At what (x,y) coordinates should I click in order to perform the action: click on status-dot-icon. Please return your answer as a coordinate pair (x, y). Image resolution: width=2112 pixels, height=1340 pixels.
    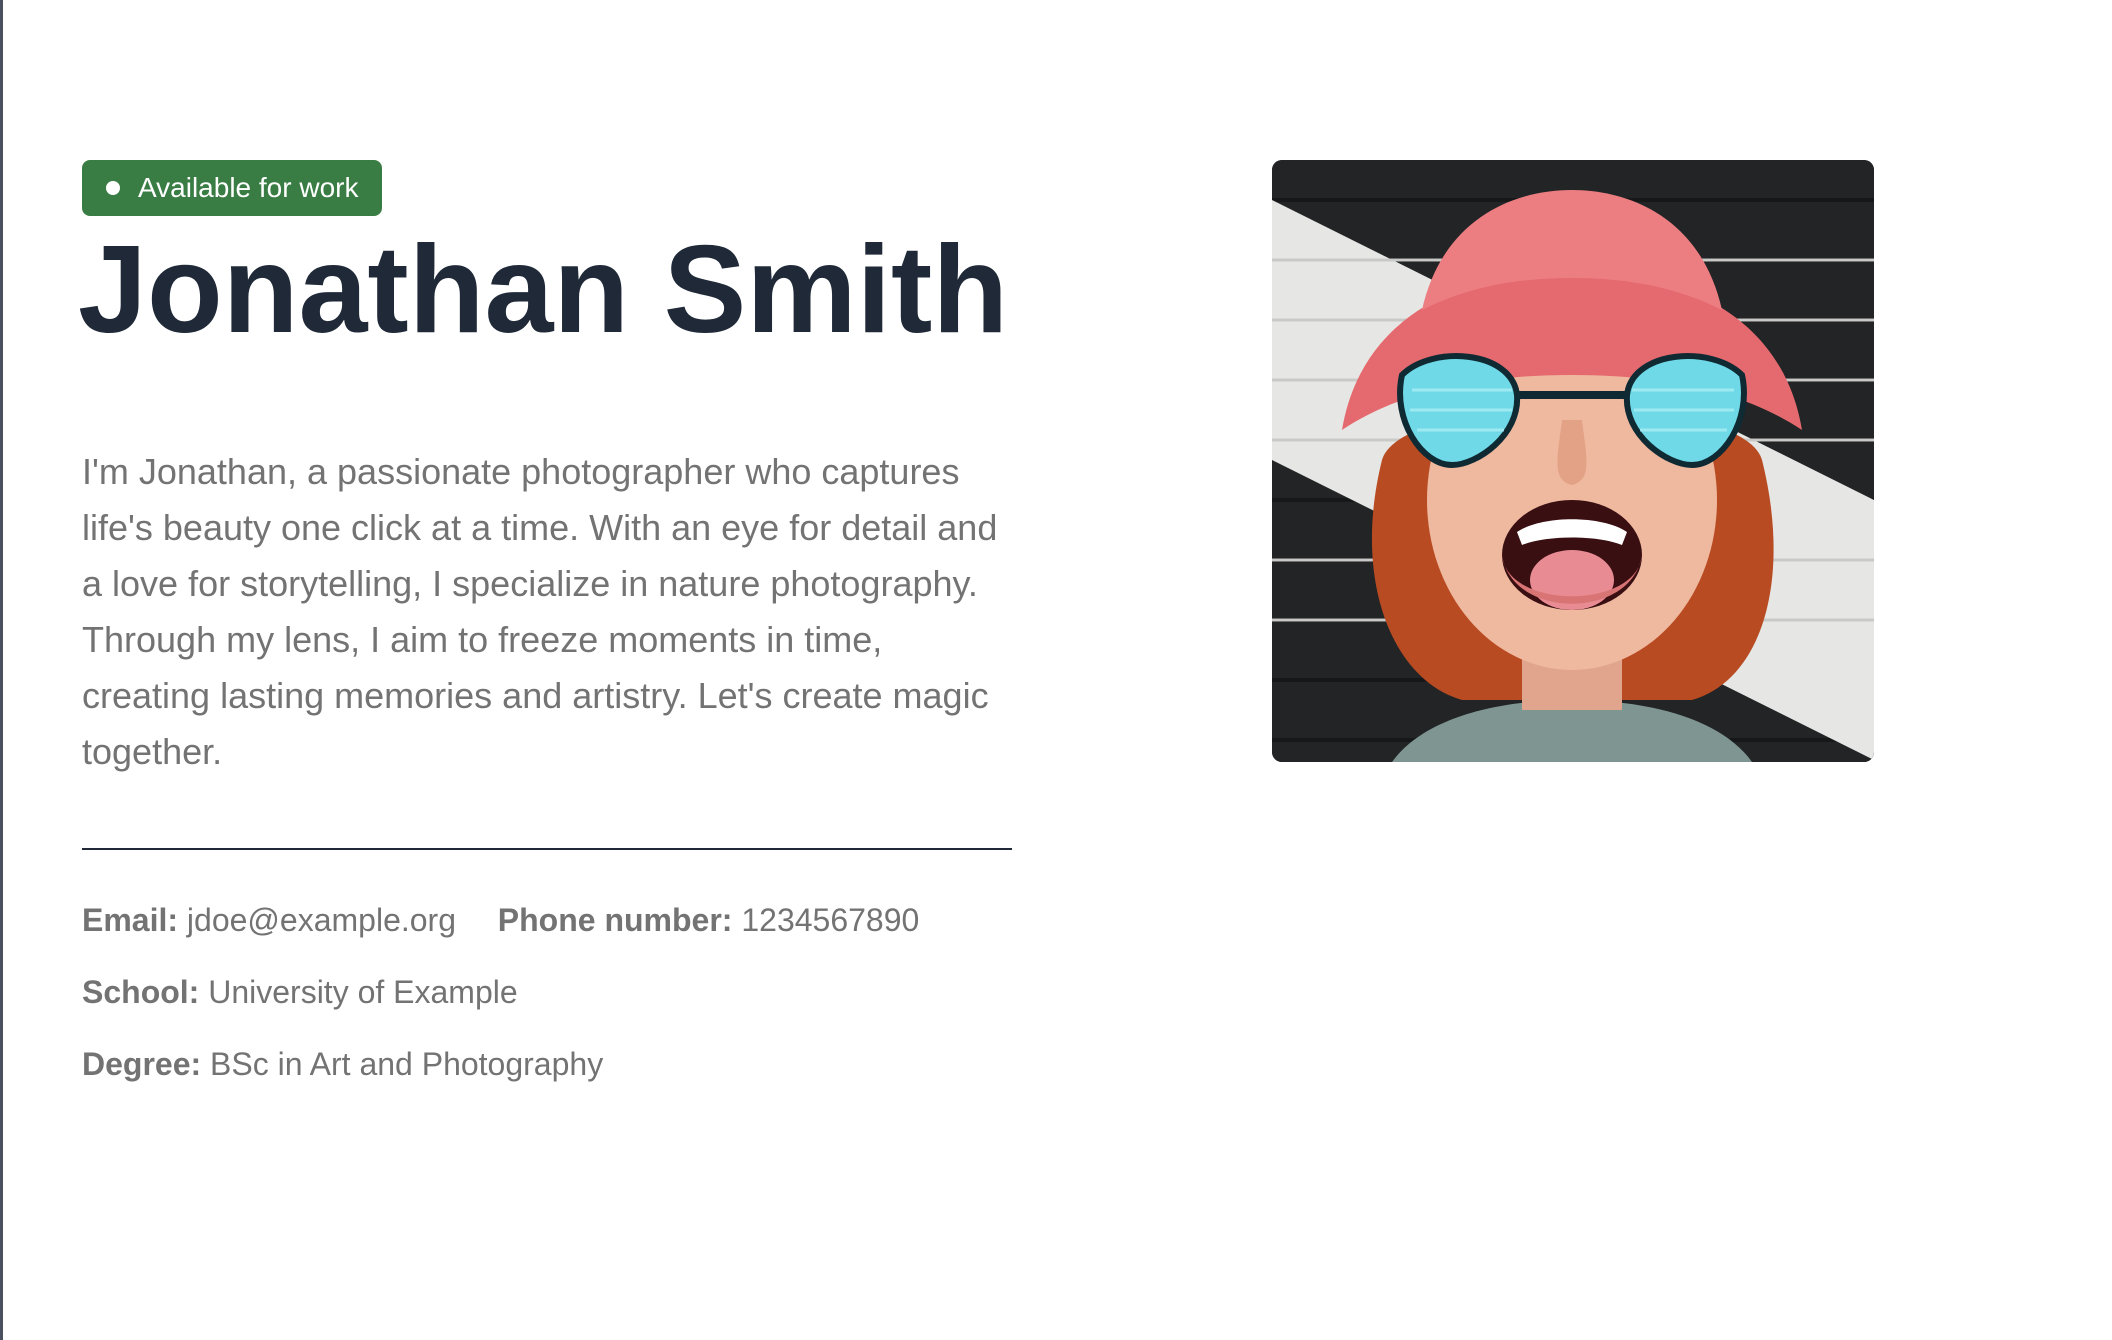
    Looking at the image, I should click on (113, 188).